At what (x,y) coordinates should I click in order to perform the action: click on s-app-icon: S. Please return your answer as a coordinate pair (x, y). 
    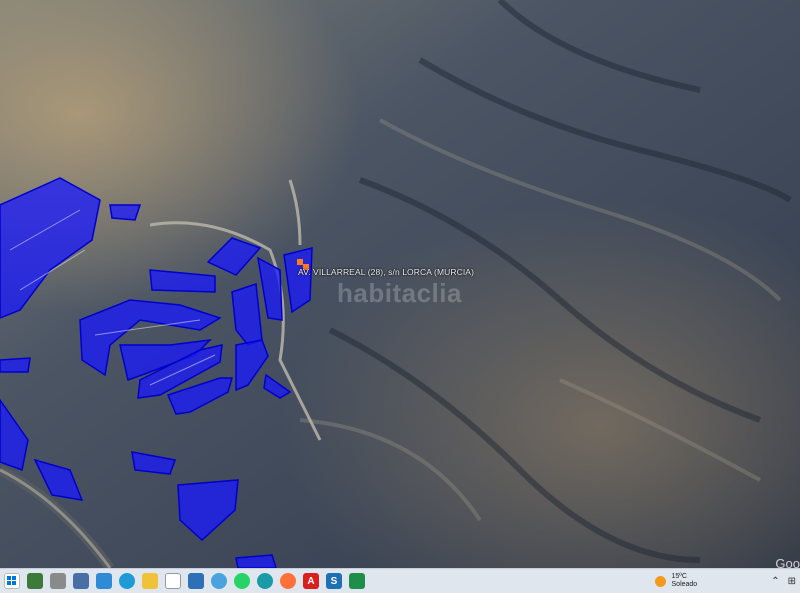
    Looking at the image, I should click on (334, 581).